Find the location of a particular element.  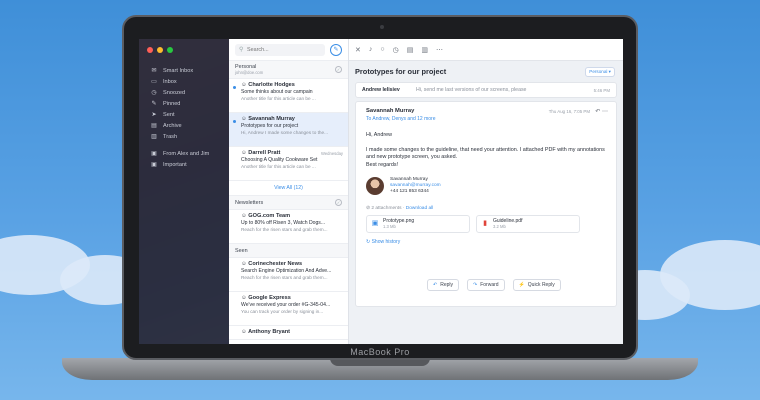

attachment-size: 3.2 Mb is located at coordinates (499, 227).